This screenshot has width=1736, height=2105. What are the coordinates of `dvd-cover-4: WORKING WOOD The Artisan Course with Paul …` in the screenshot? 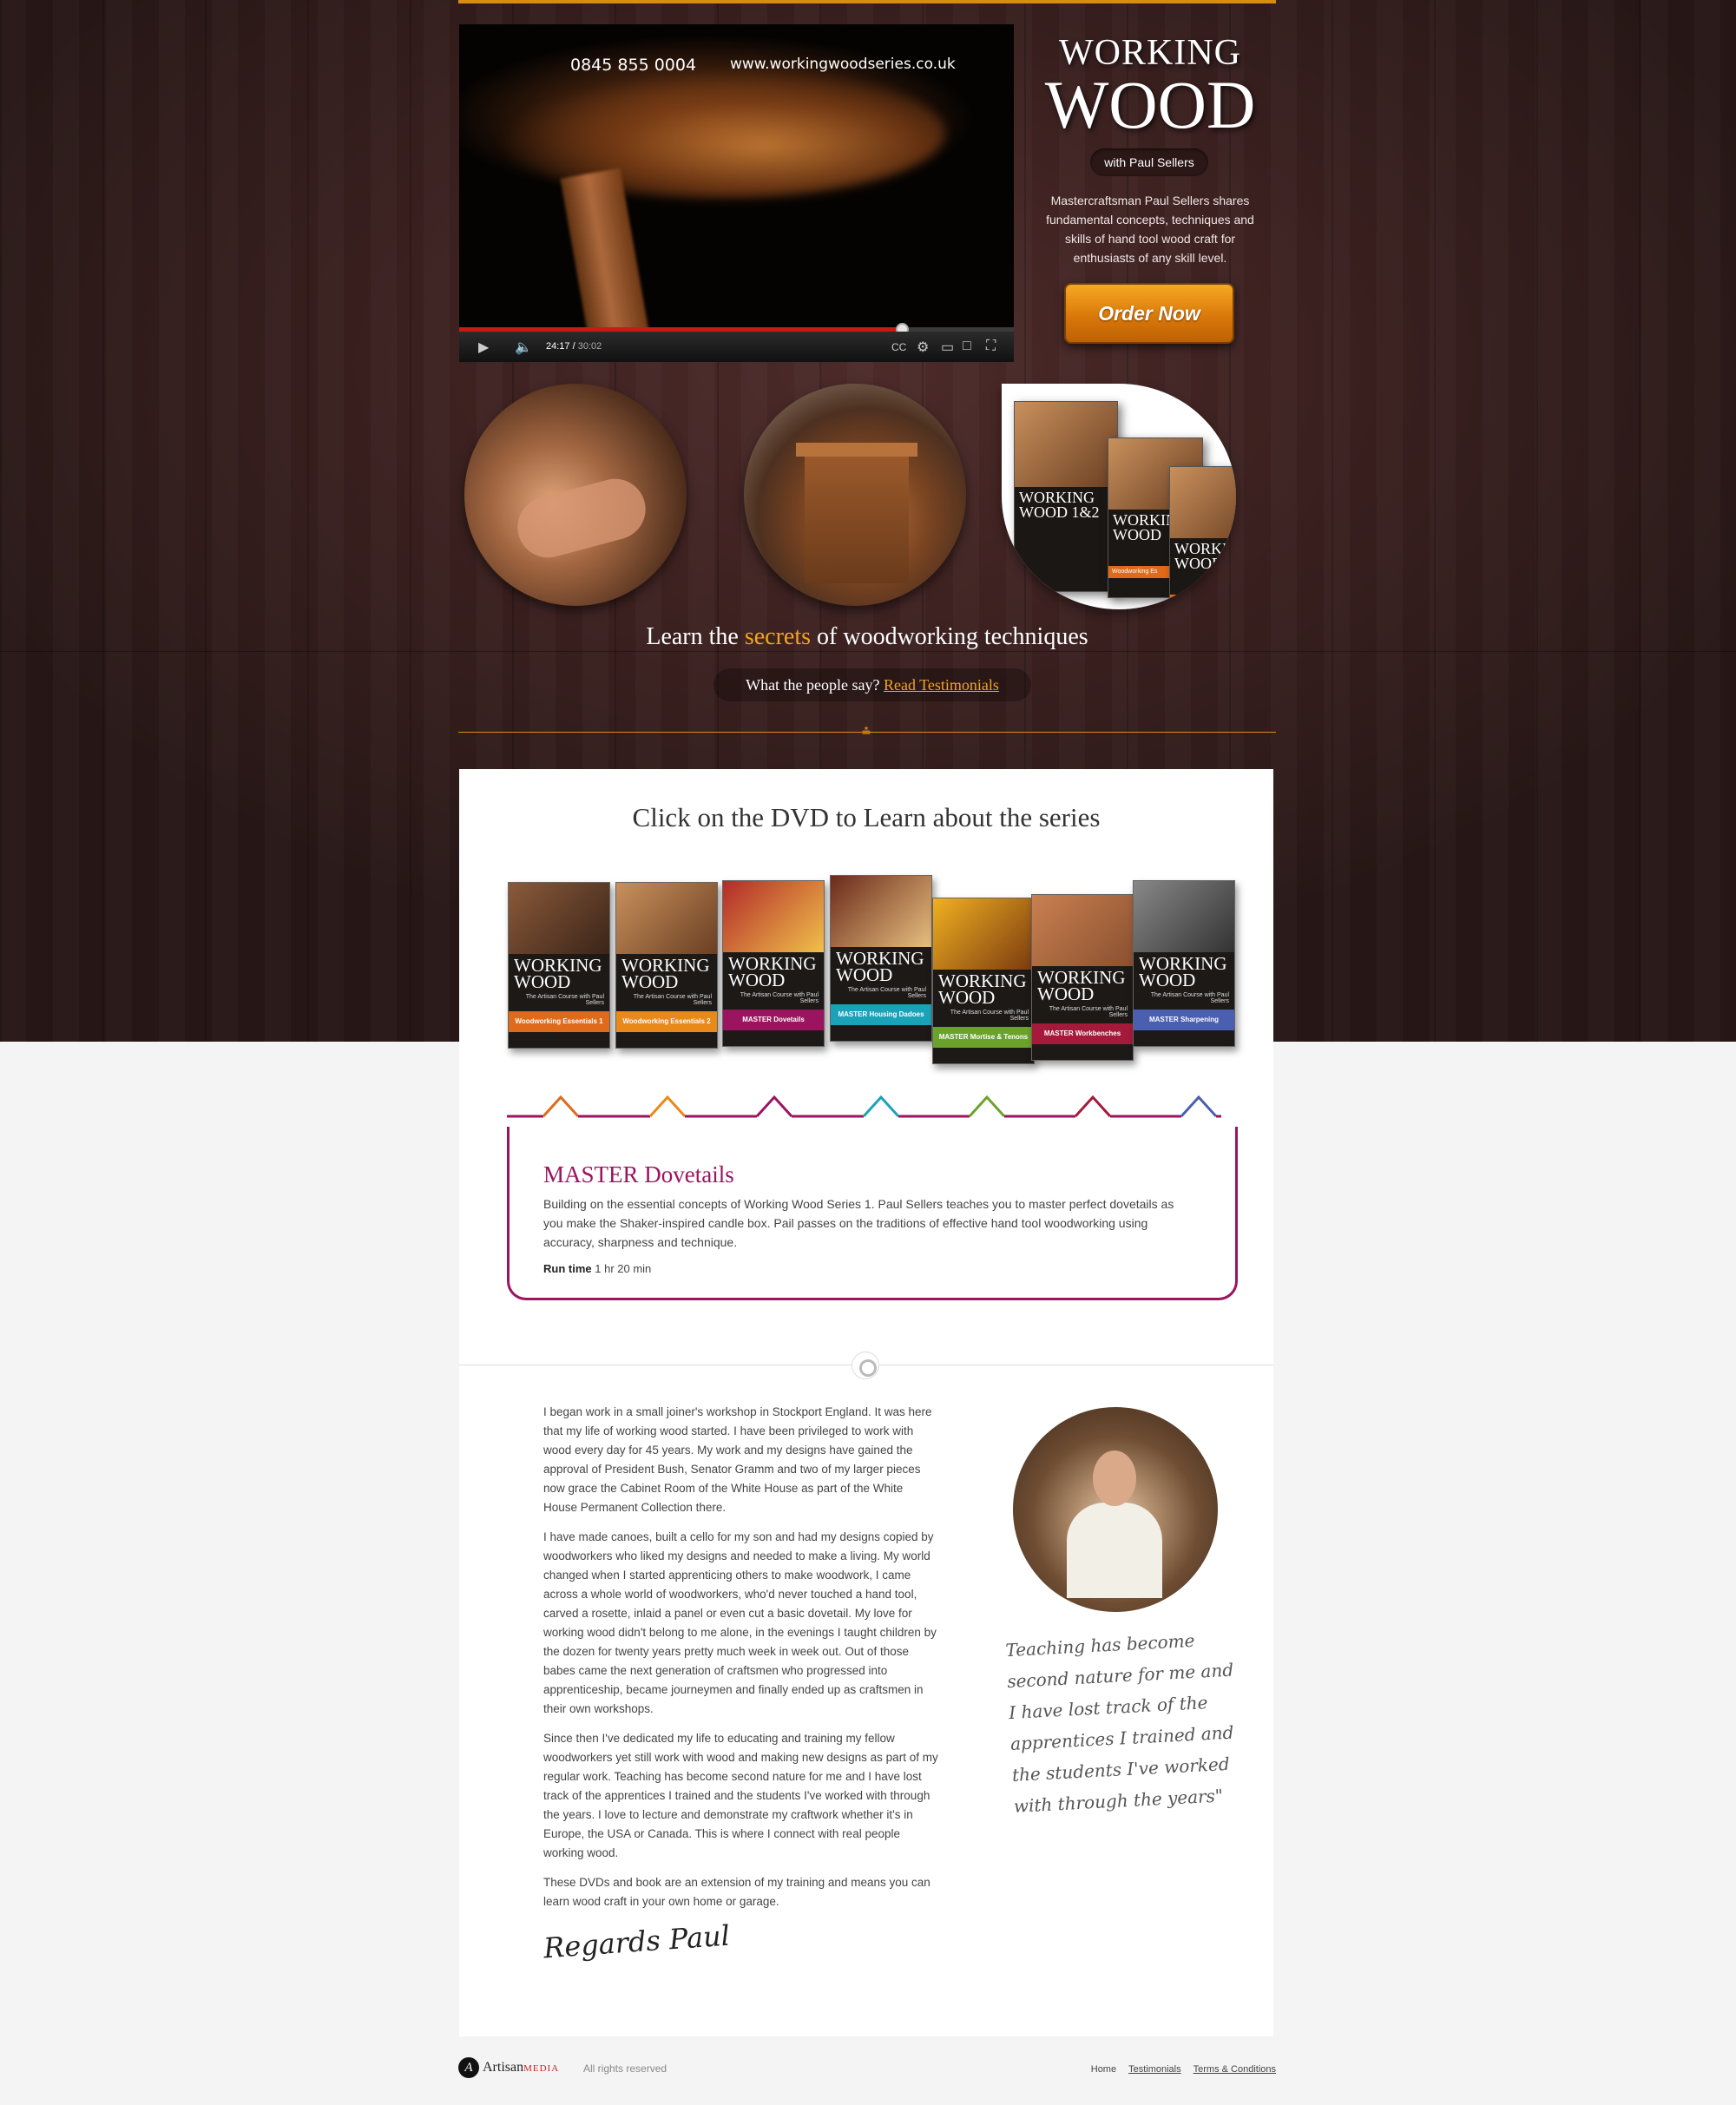 It's located at (881, 959).